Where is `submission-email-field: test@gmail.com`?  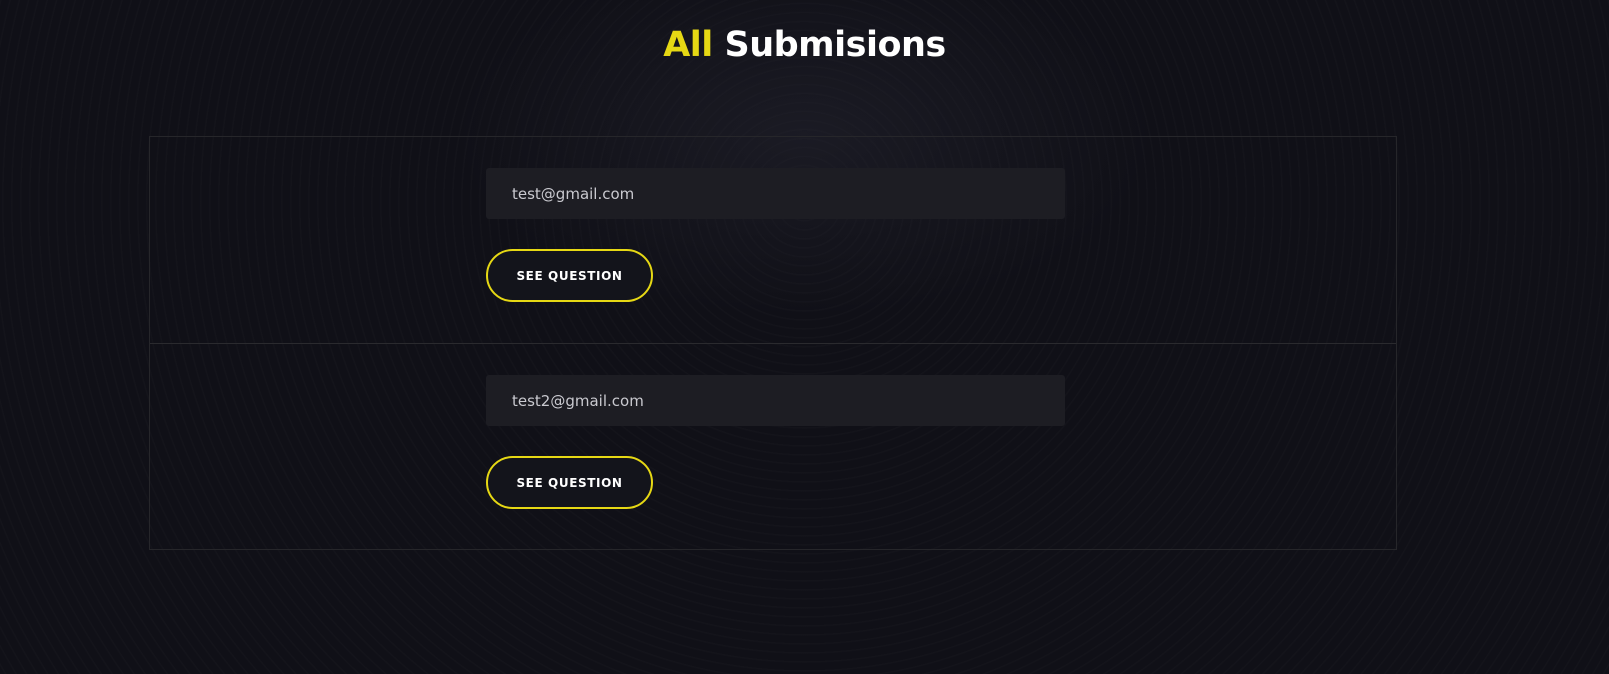
submission-email-field: test@gmail.com is located at coordinates (775, 193).